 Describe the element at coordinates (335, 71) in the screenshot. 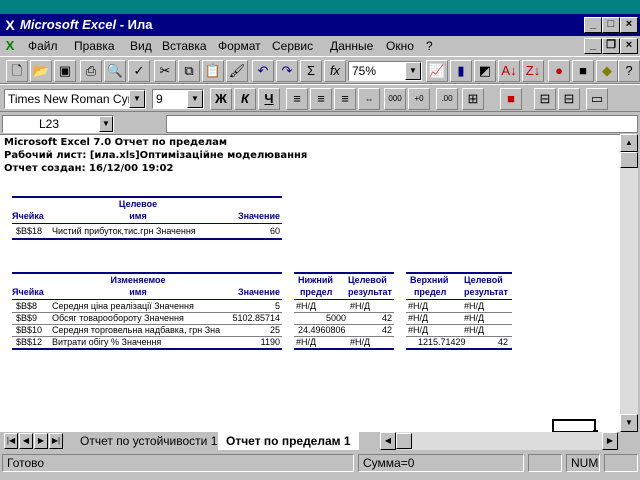

I see `function-wizard-icon: fx` at that location.